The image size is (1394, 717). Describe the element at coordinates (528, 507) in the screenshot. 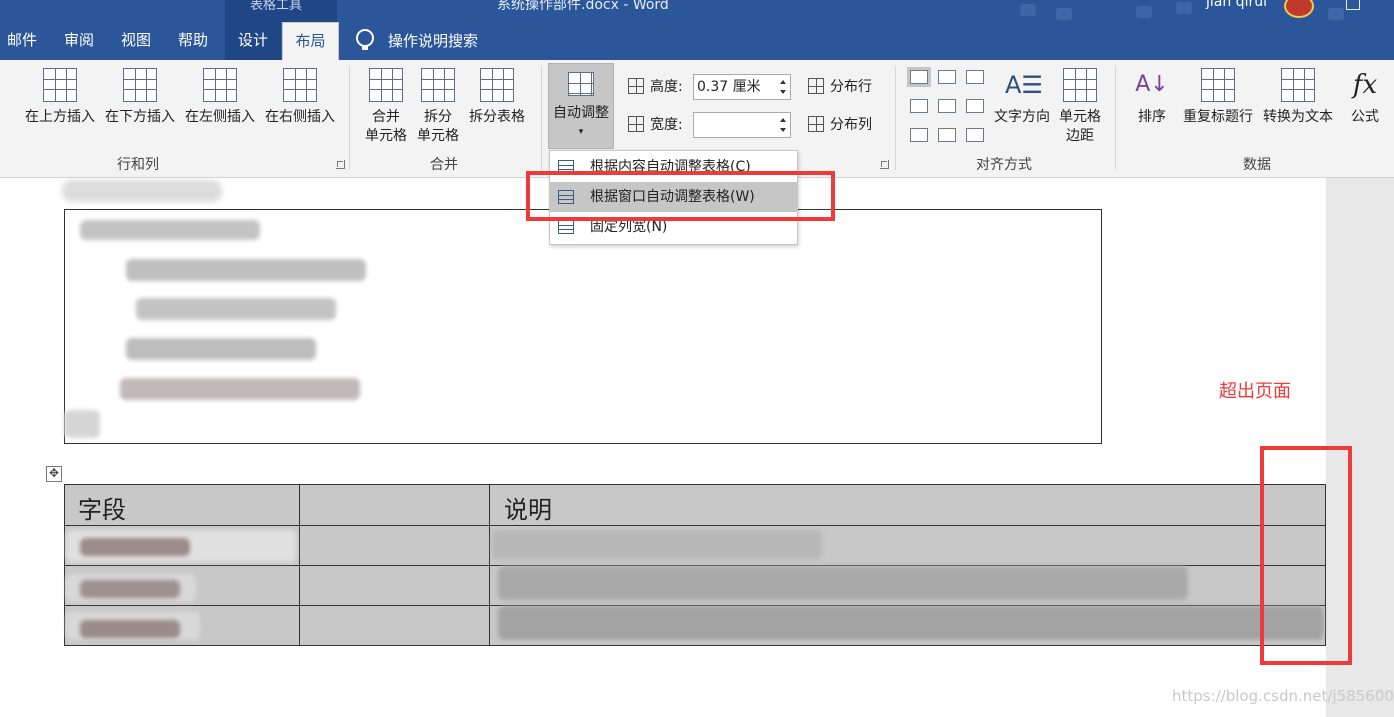

I see `table-header-description: 说明` at that location.